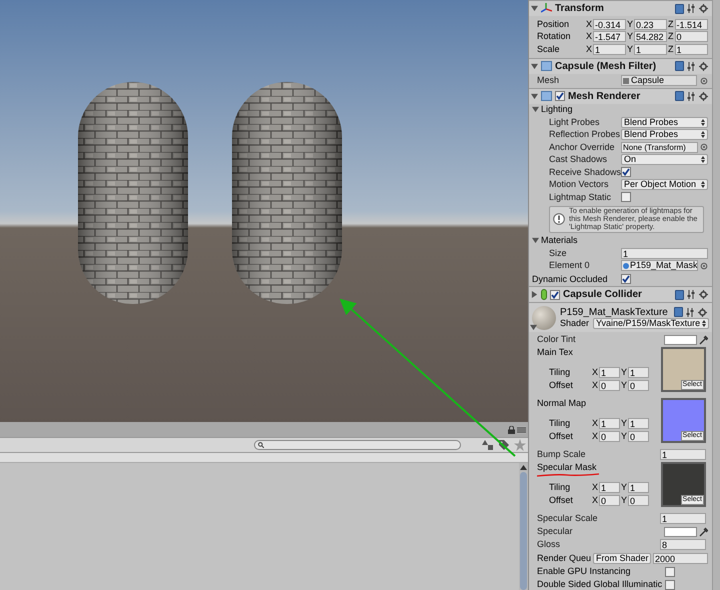  I want to click on component-title: Capsule Collider, so click(602, 294).